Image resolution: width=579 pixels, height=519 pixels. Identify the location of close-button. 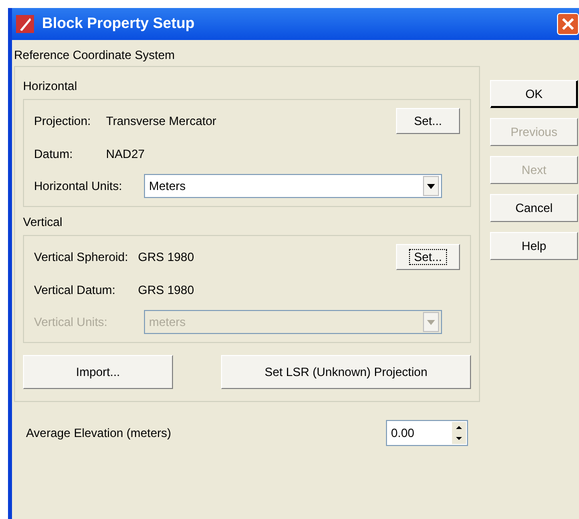
(568, 24).